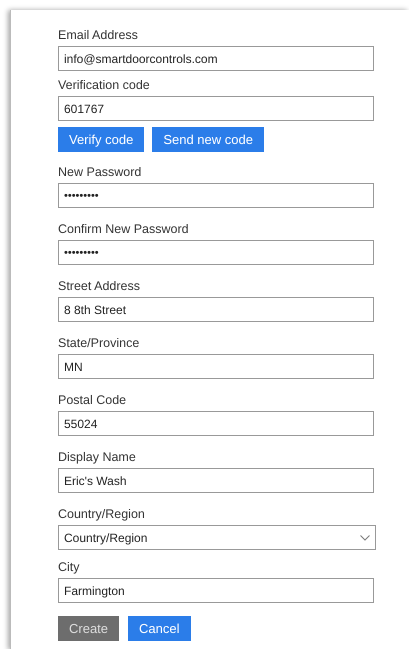  I want to click on field-label: Email Address, so click(98, 35).